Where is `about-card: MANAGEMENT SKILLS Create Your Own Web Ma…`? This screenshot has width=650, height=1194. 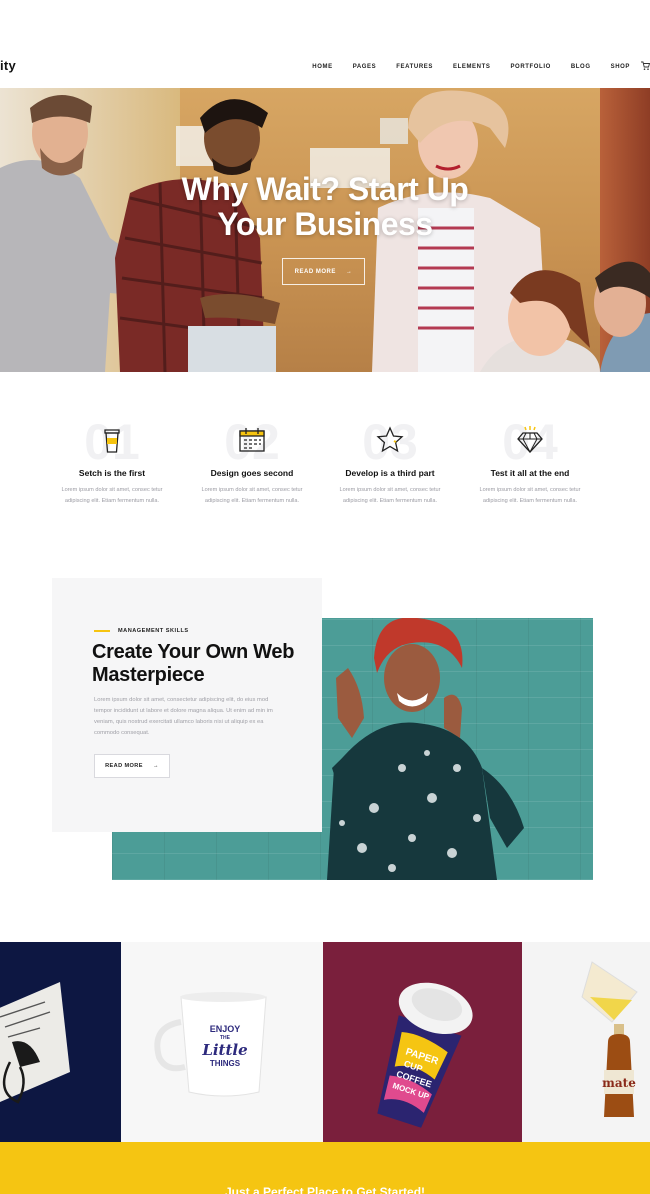 about-card: MANAGEMENT SKILLS Create Your Own Web Ma… is located at coordinates (187, 705).